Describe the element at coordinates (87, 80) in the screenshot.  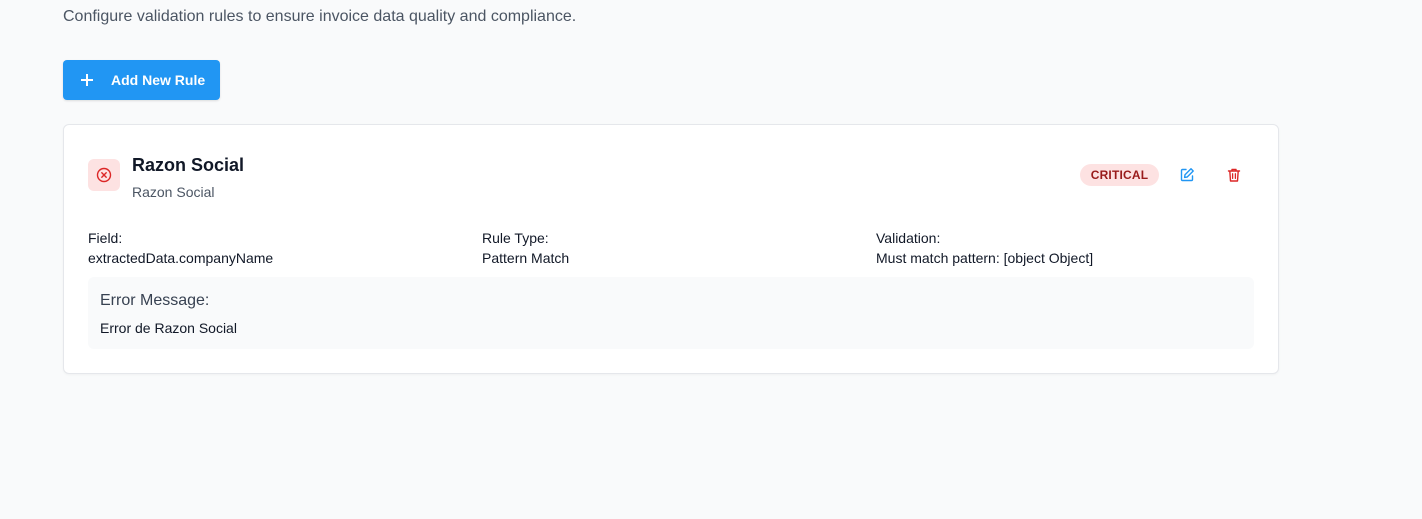
I see `plus-icon` at that location.